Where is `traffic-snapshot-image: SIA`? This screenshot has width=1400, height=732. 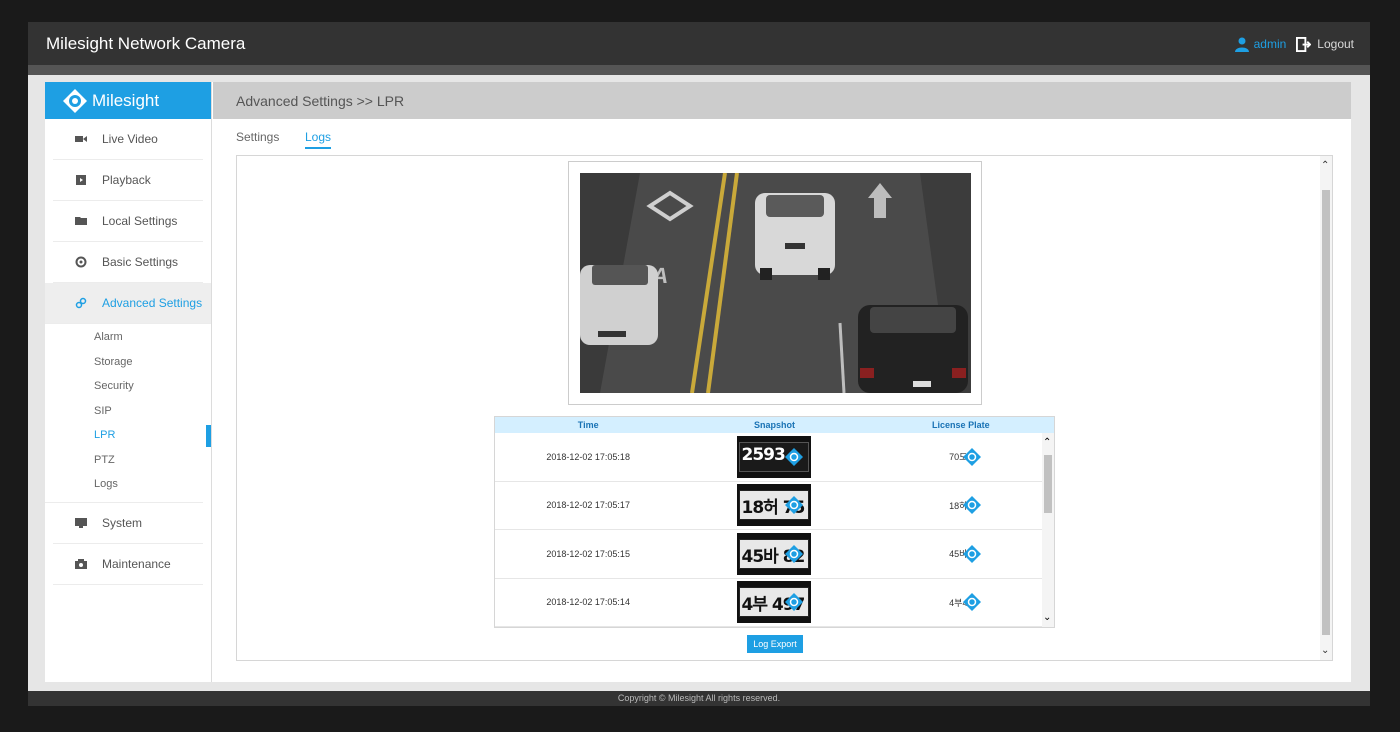
traffic-snapshot-image: SIA is located at coordinates (775, 283).